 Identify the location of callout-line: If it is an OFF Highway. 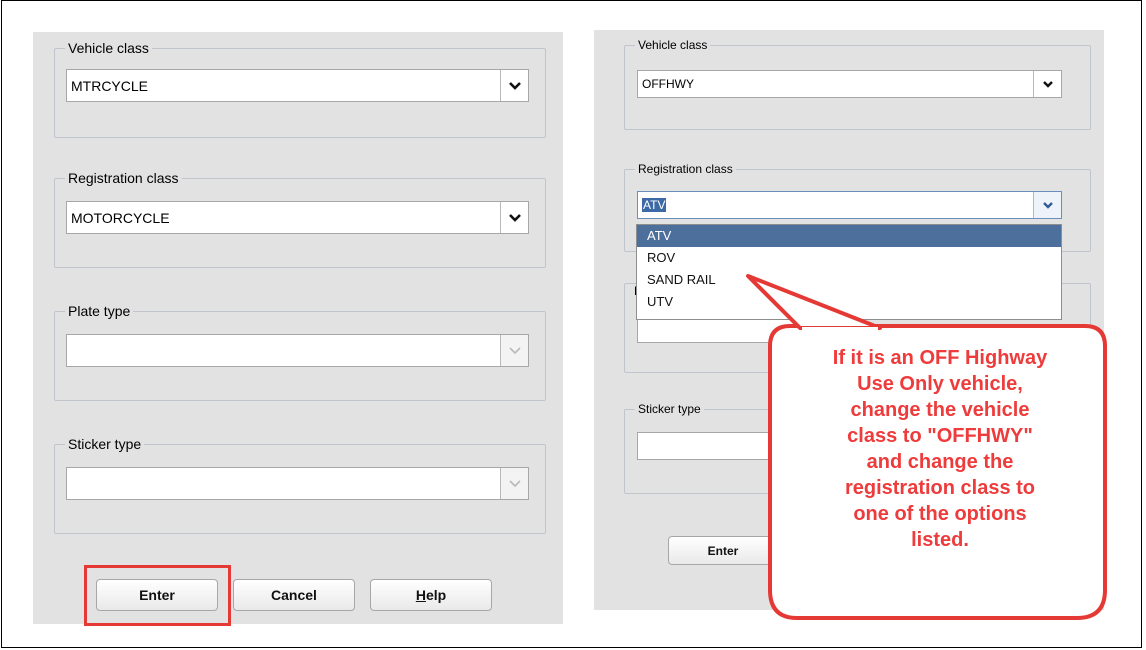
(940, 358).